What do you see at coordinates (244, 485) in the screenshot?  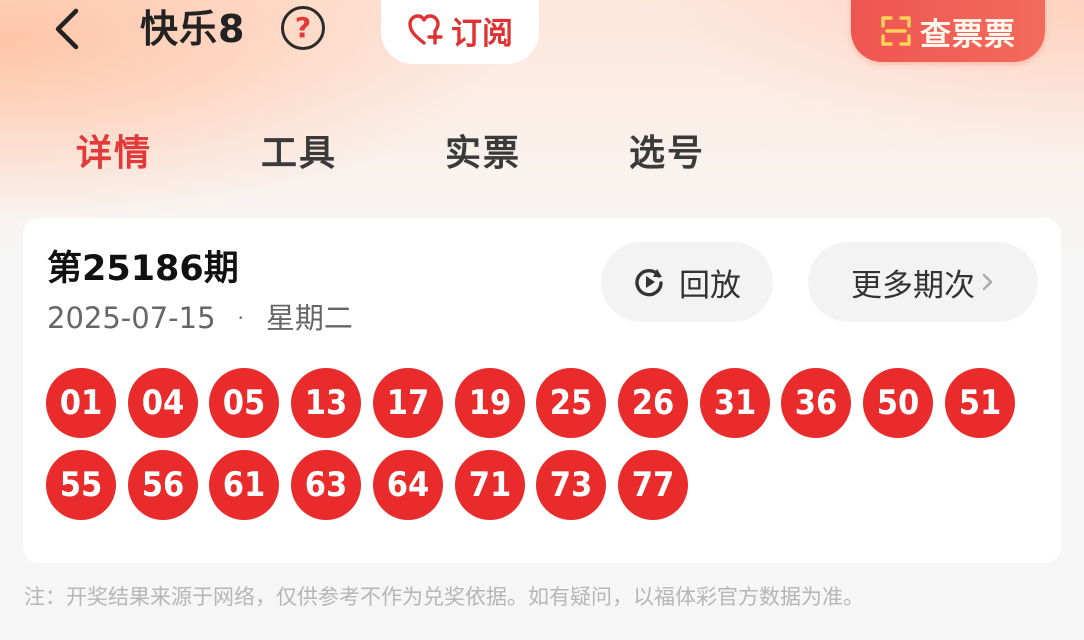 I see `number-ball: 61` at bounding box center [244, 485].